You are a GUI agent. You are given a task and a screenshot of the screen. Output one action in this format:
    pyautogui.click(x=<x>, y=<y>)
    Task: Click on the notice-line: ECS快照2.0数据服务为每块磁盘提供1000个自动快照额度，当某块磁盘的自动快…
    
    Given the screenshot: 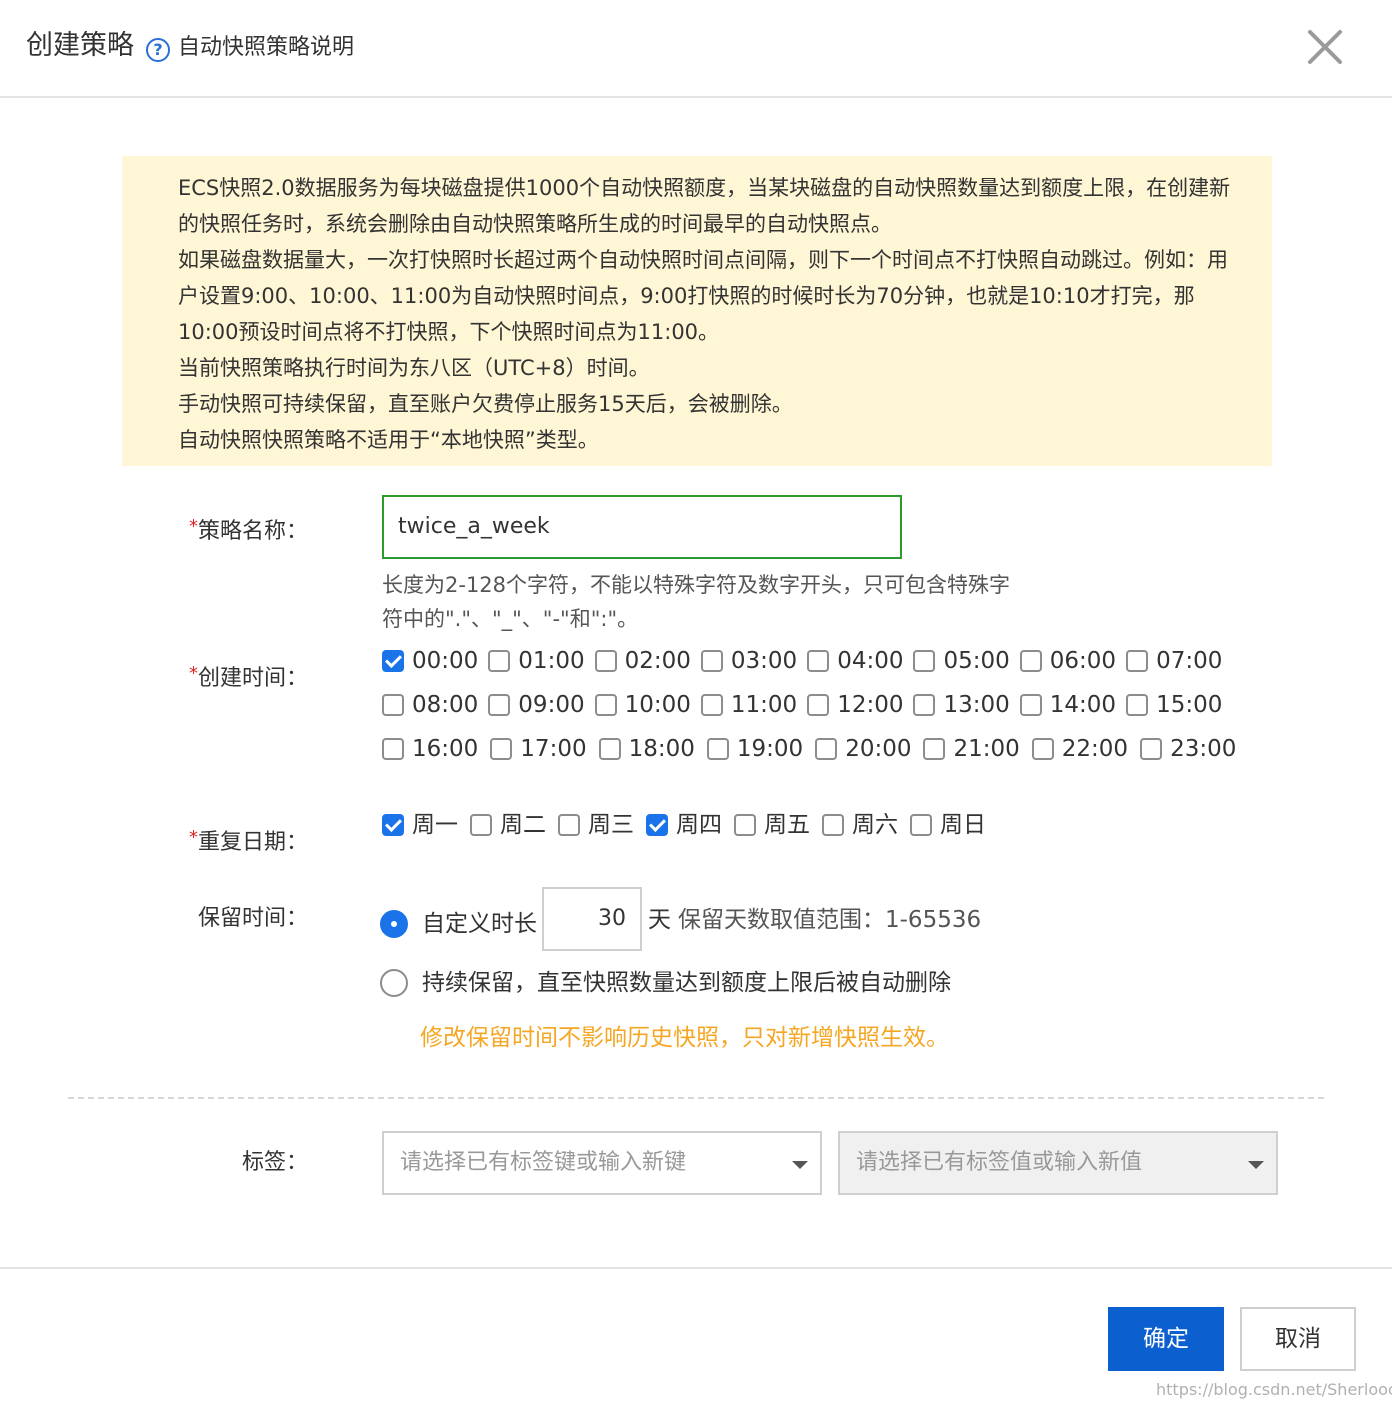 What is the action you would take?
    pyautogui.click(x=704, y=206)
    